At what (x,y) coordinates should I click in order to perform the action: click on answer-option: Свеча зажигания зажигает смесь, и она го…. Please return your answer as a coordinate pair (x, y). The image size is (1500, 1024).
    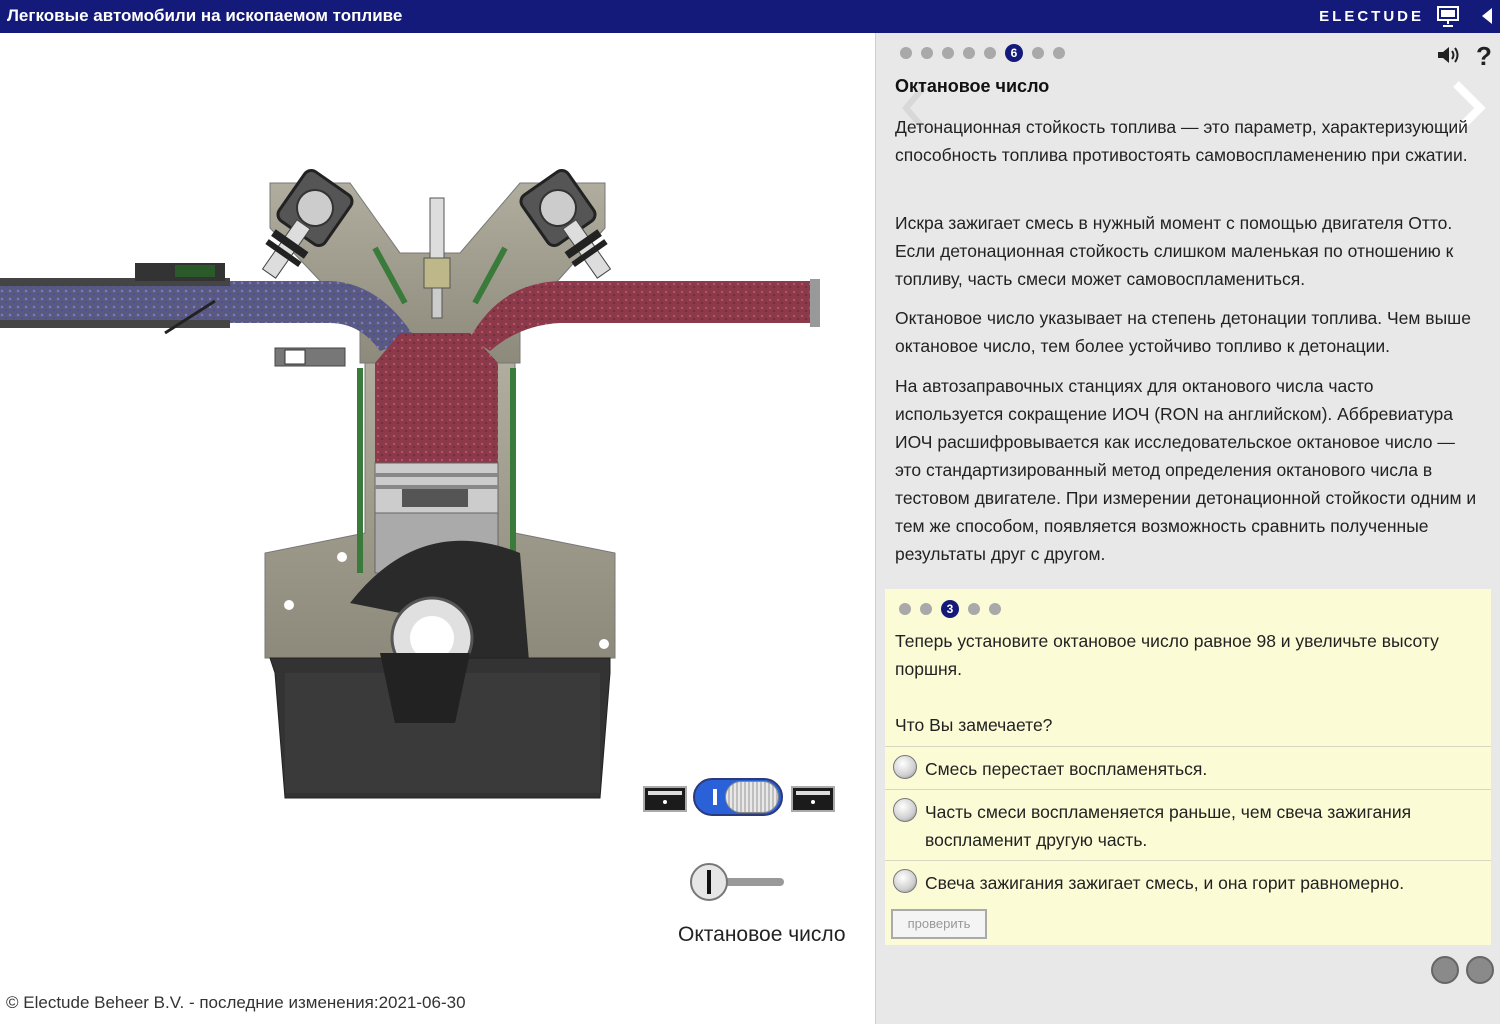
    Looking at the image, I should click on (1188, 881).